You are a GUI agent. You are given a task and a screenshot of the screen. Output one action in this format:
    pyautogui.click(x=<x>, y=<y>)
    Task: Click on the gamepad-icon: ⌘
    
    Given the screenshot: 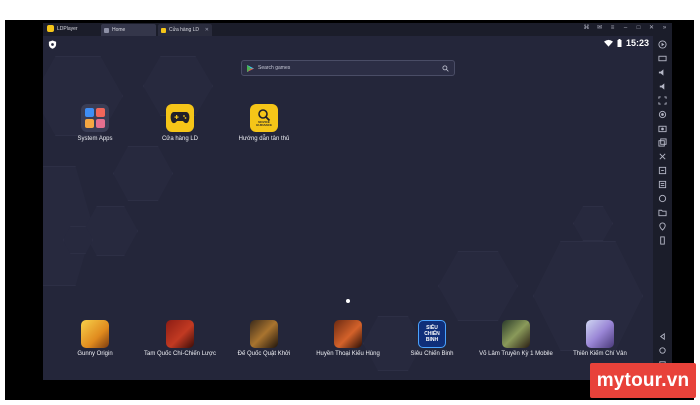 What is the action you would take?
    pyautogui.click(x=586, y=28)
    